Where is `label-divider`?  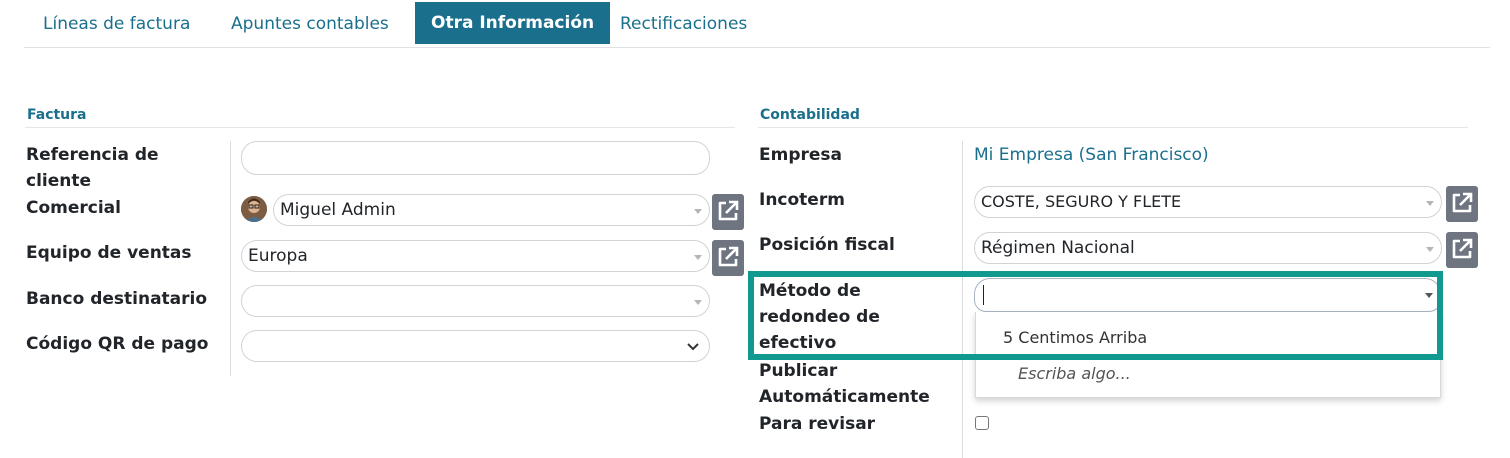
label-divider is located at coordinates (230, 258).